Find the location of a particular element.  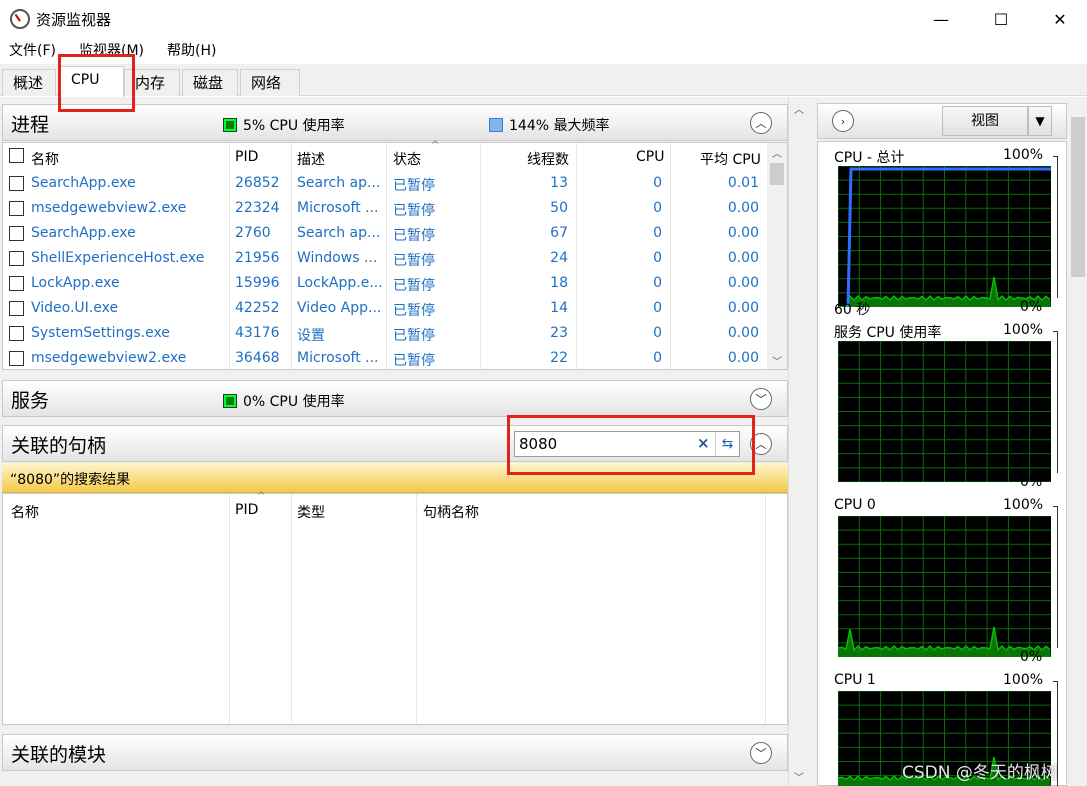

graph-cpu-total-min: 0% is located at coordinates (1031, 307).